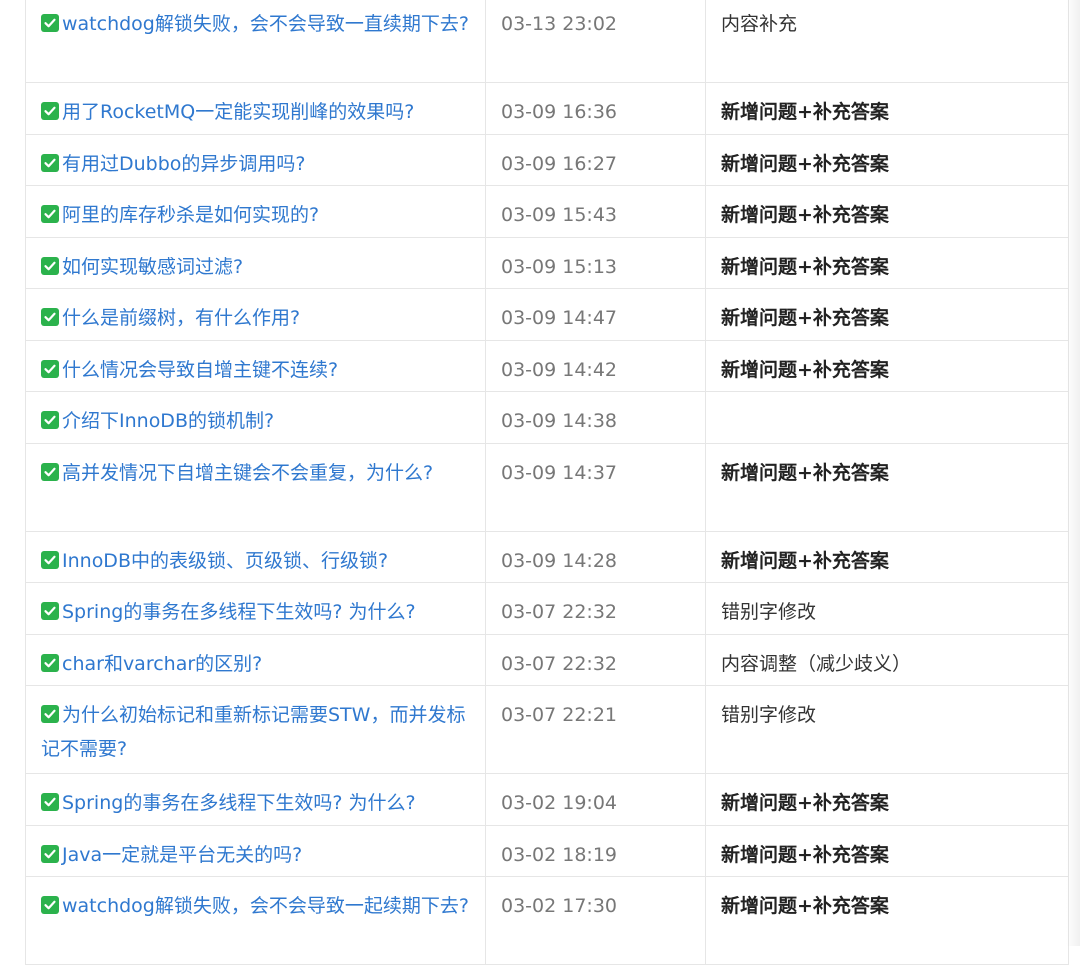 This screenshot has width=1080, height=965. What do you see at coordinates (887, 41) in the screenshot?
I see `change-note: 内容补充` at bounding box center [887, 41].